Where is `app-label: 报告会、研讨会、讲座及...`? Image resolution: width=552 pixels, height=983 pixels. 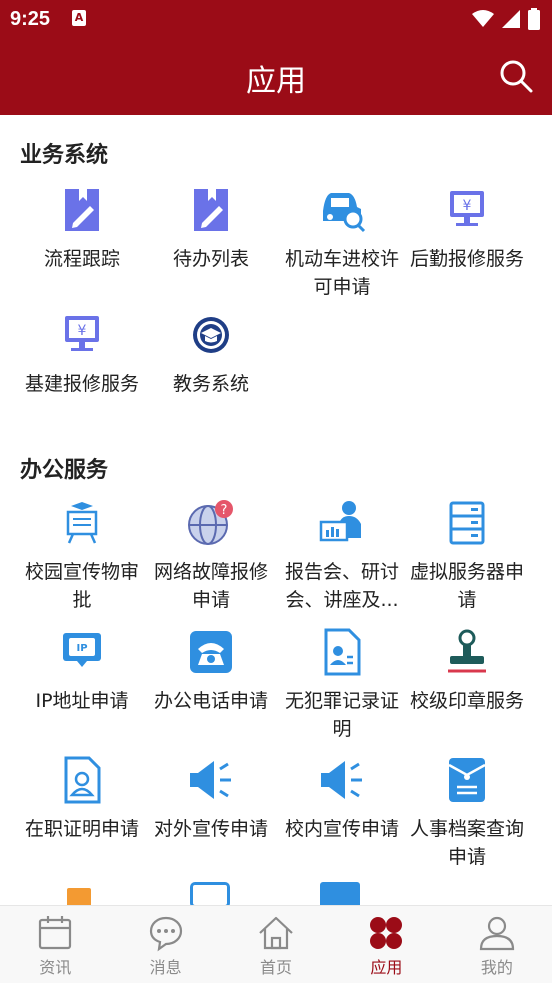 app-label: 报告会、研讨会、讲座及... is located at coordinates (341, 586).